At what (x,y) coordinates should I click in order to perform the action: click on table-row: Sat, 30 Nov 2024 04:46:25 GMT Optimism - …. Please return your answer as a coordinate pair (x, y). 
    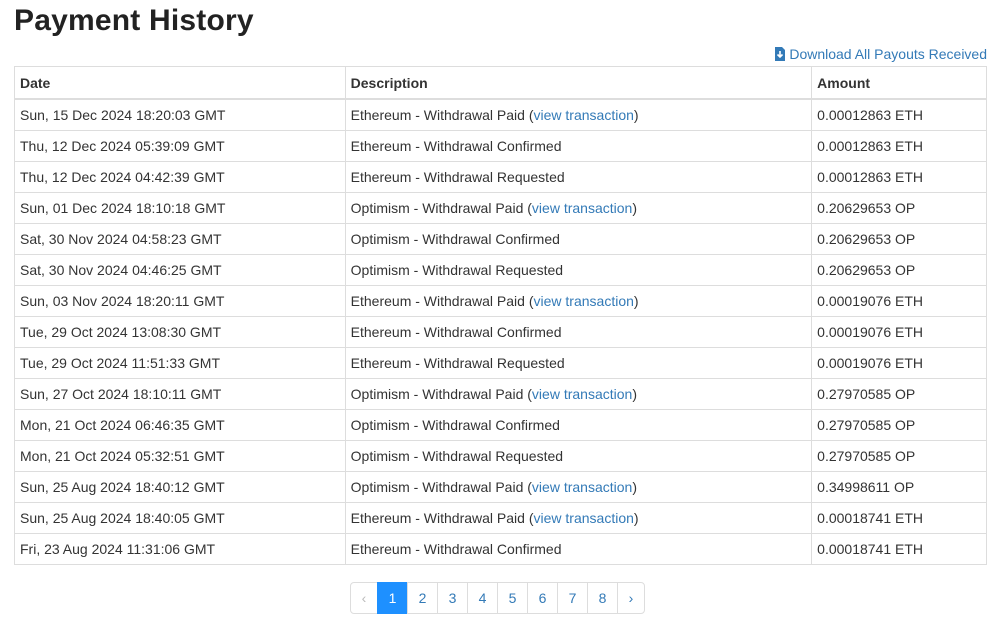
    Looking at the image, I should click on (500, 270).